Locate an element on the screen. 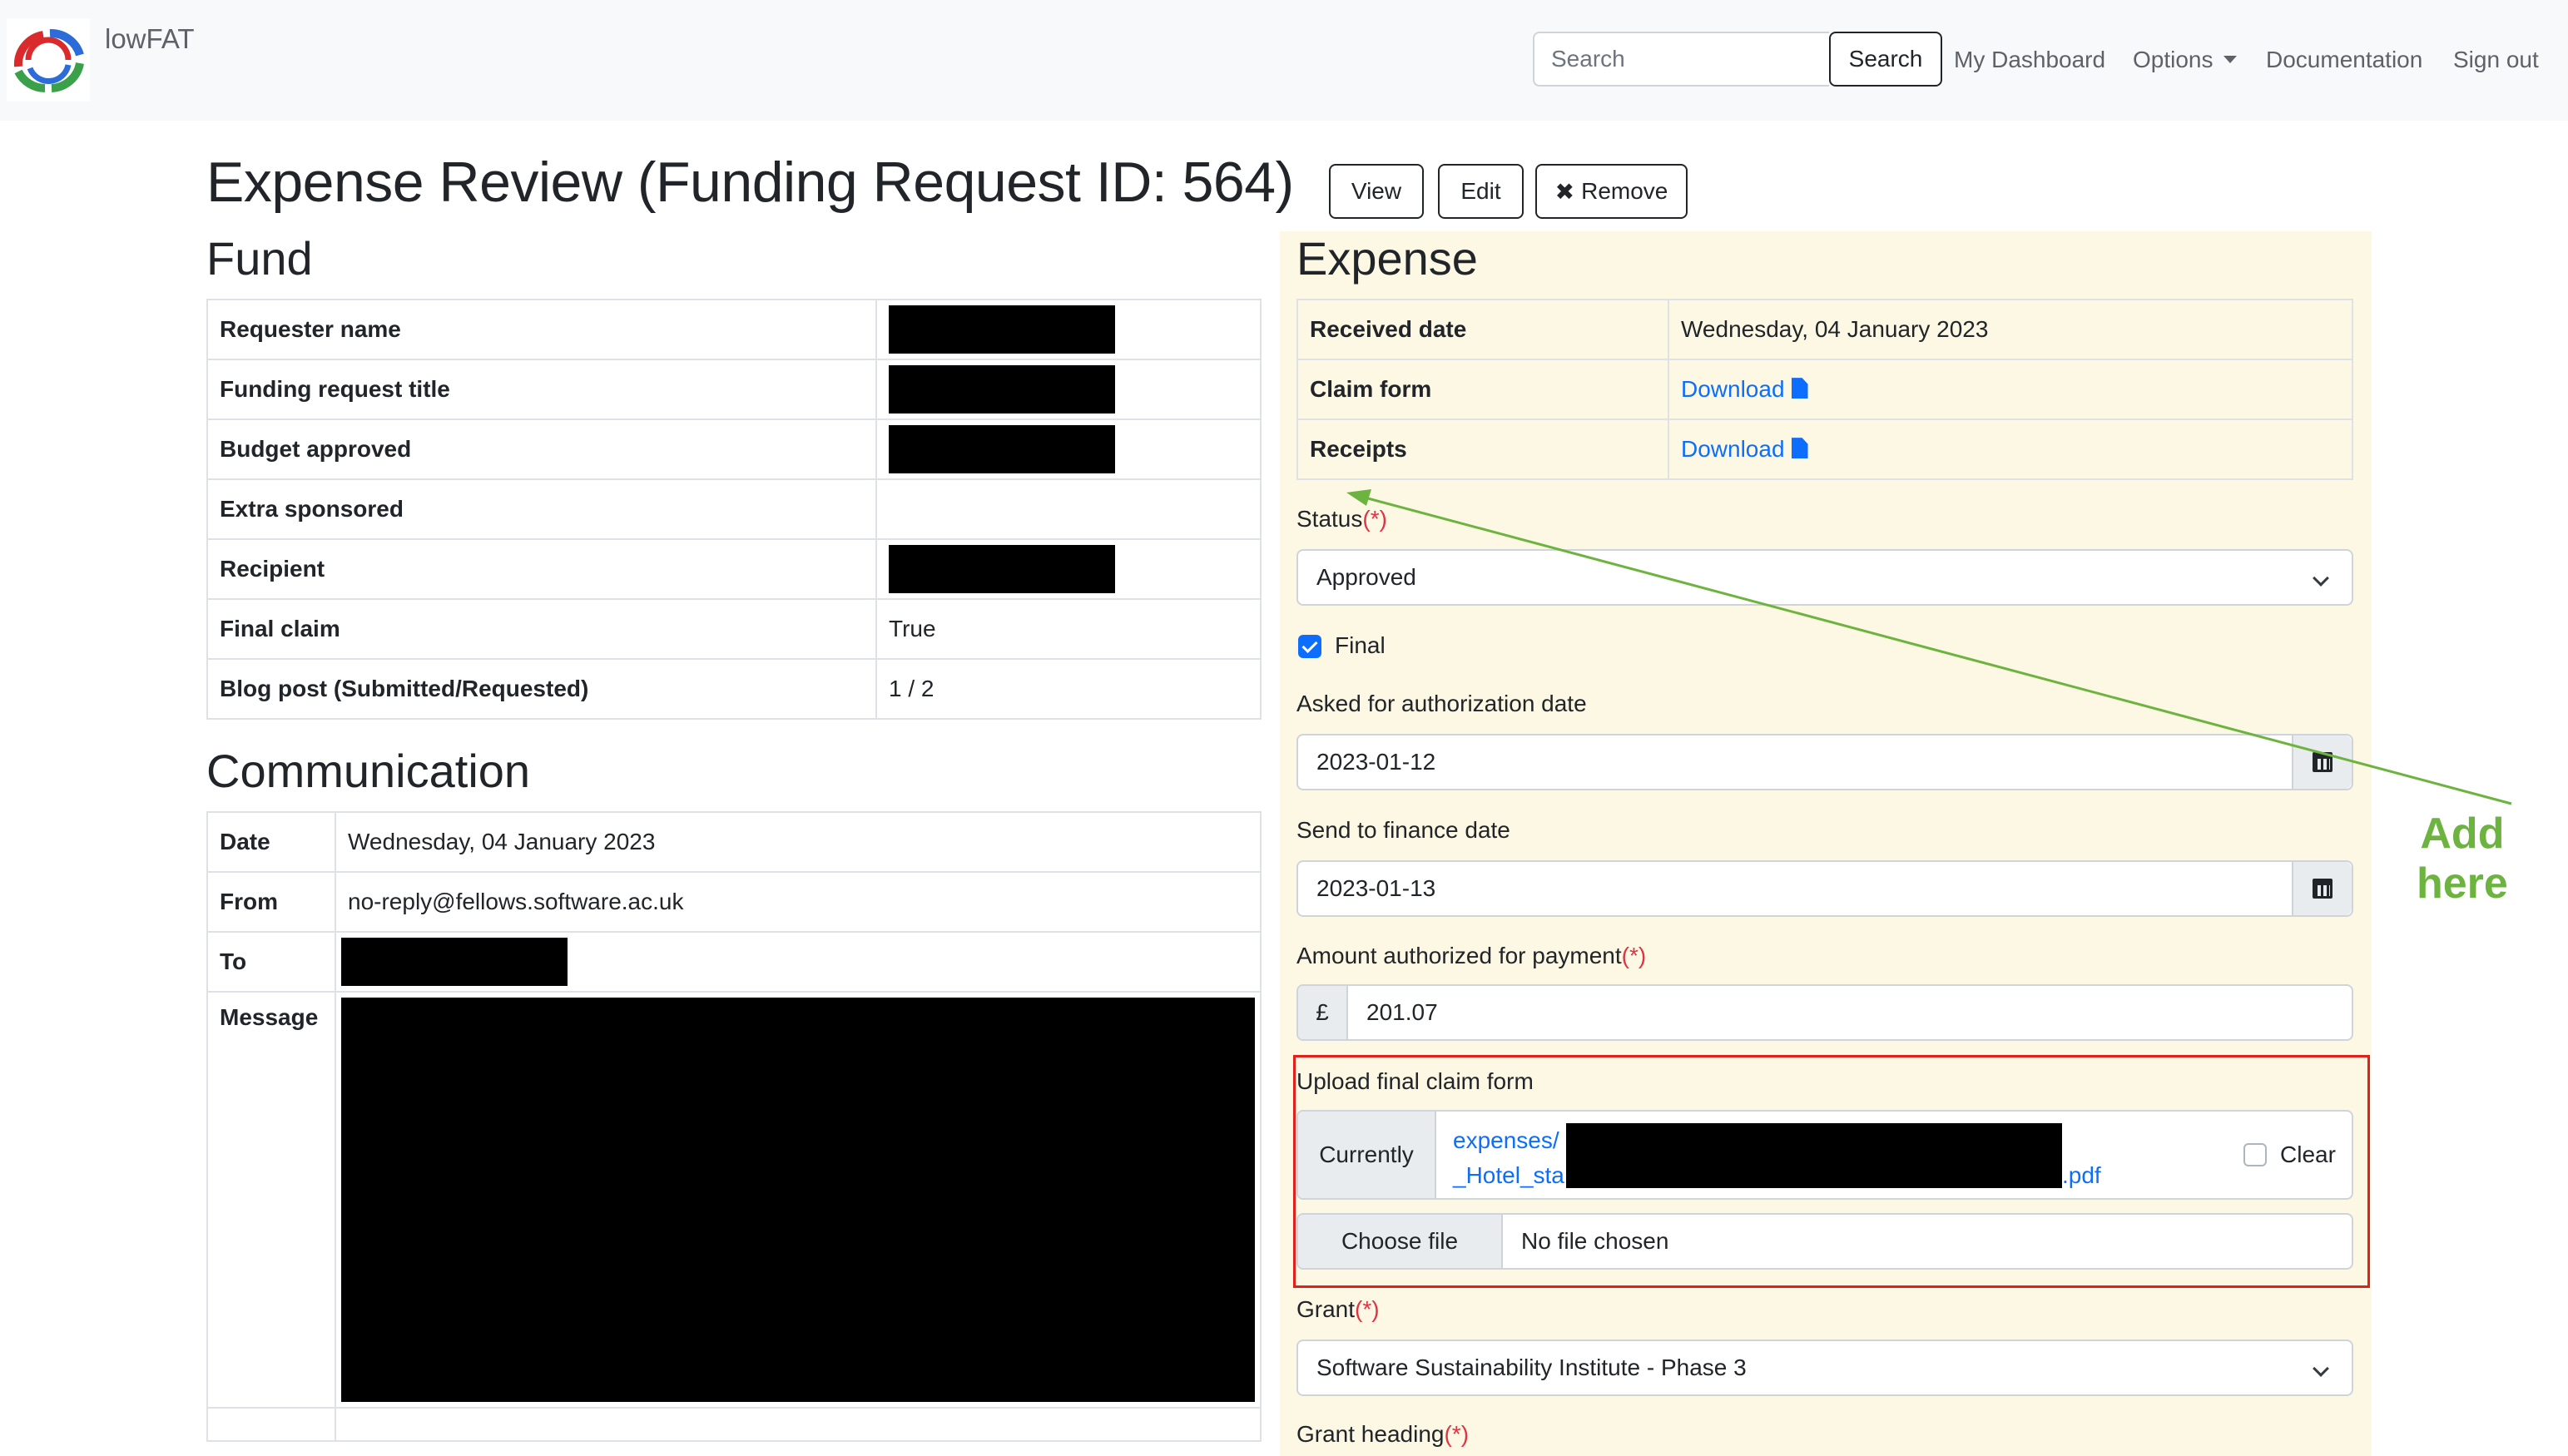 The width and height of the screenshot is (2568, 1456). arrow-line is located at coordinates (1938, 650).